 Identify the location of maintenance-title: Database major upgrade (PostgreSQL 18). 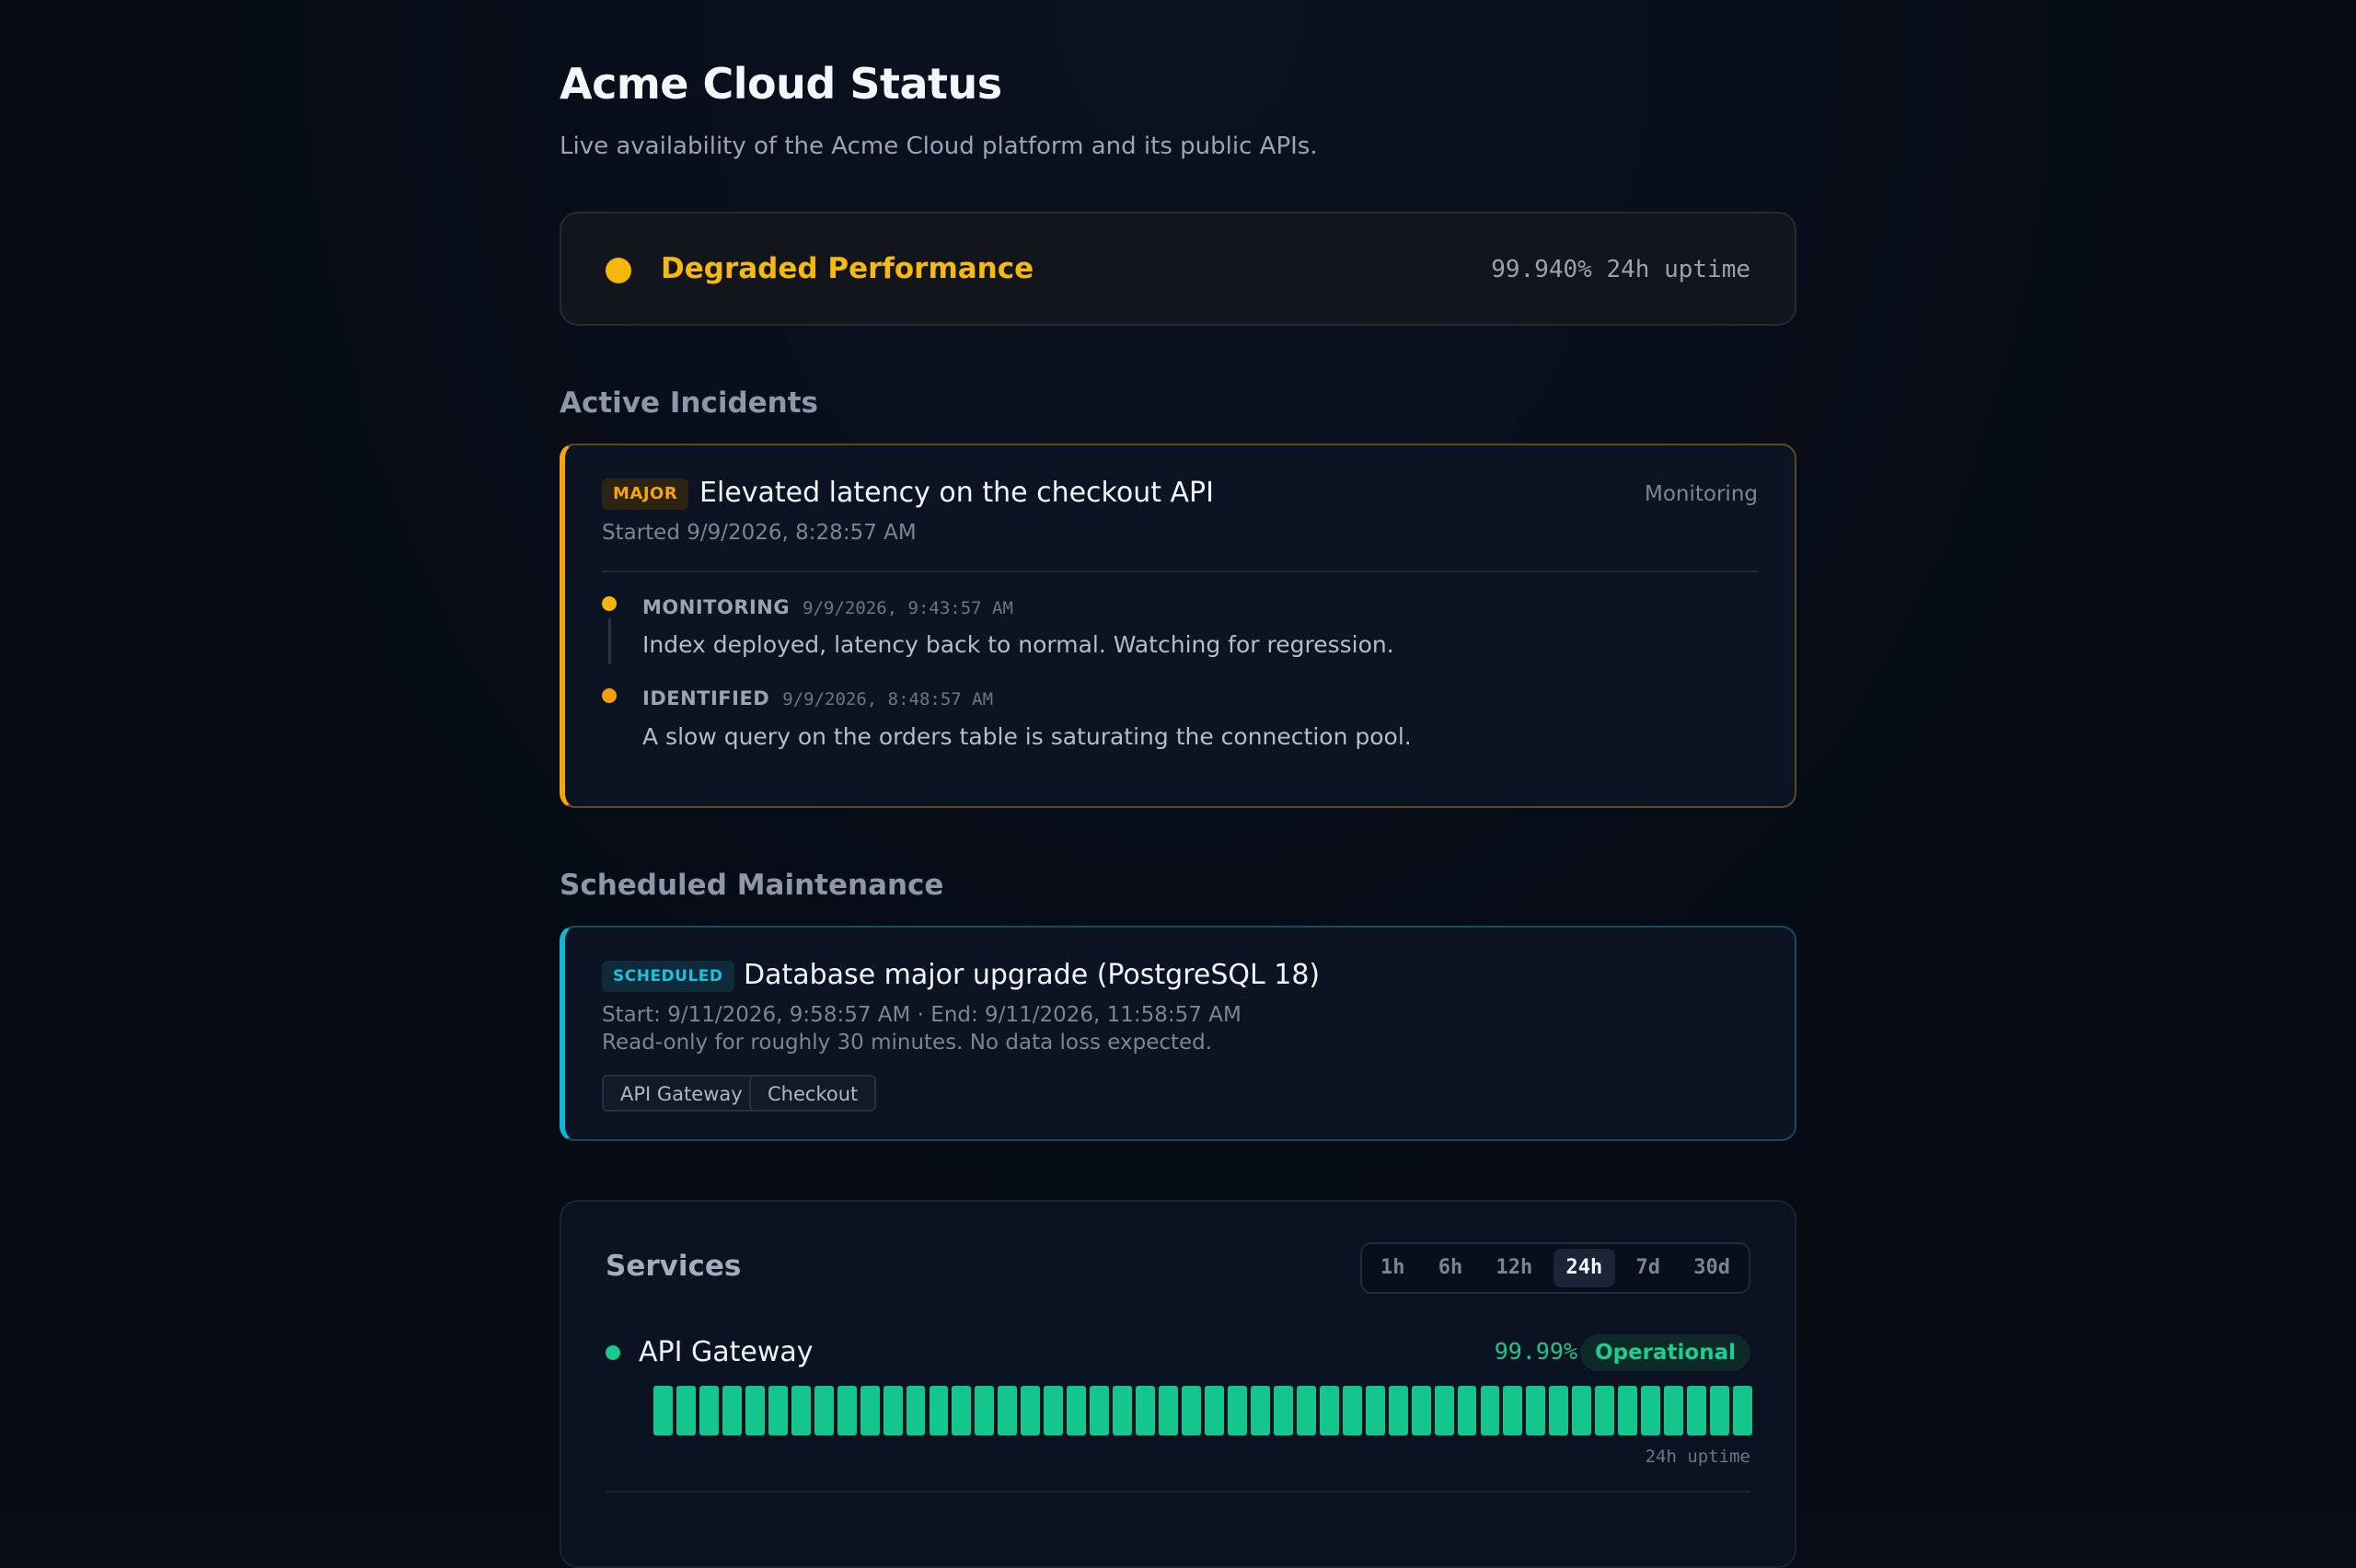
(1032, 975).